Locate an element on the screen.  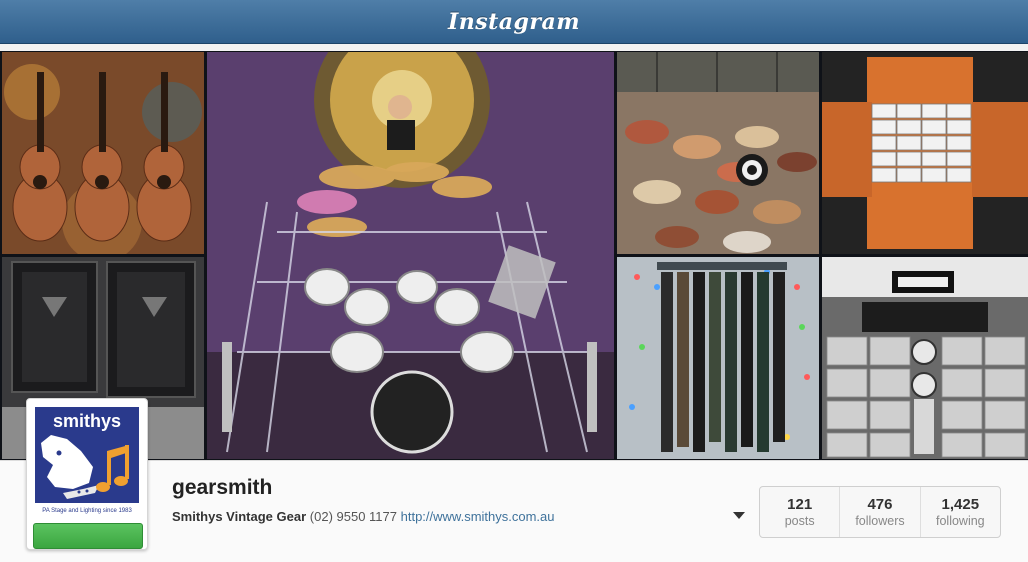
guitar-straps-photo is located at coordinates (718, 358).